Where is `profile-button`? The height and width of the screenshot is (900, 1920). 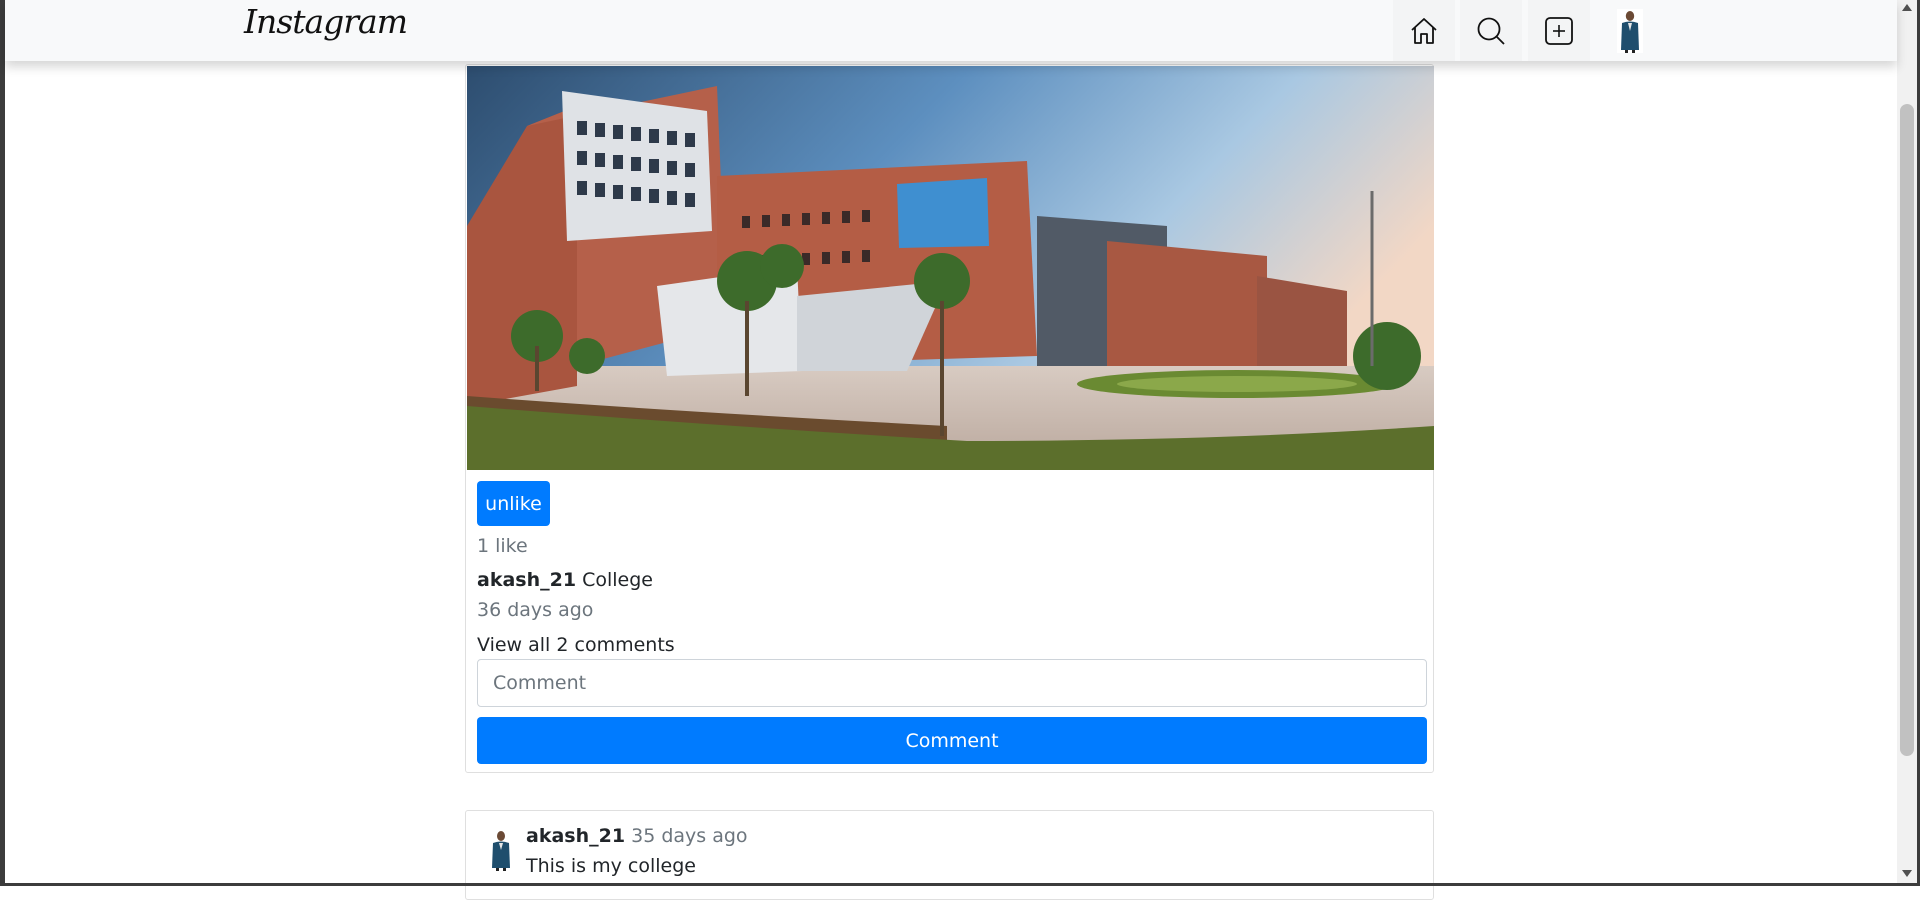 profile-button is located at coordinates (1630, 30).